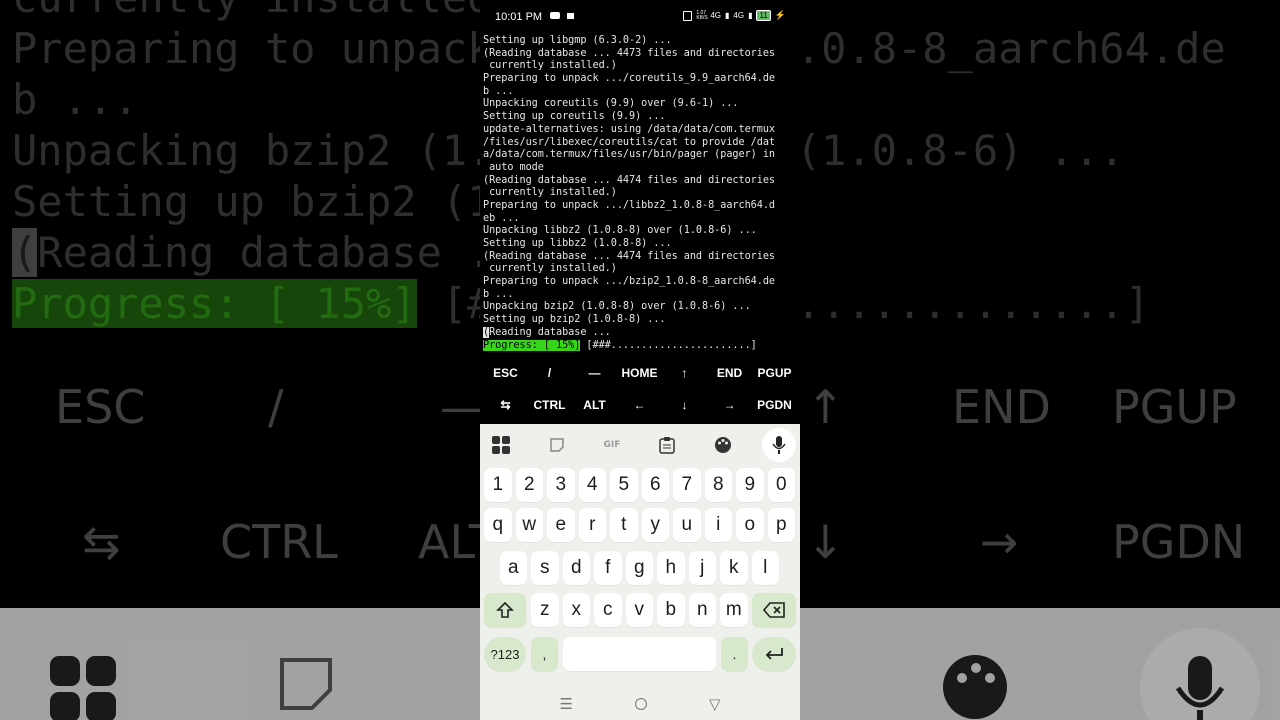 This screenshot has width=1280, height=720. Describe the element at coordinates (765, 568) in the screenshot. I see `key-l: l` at that location.